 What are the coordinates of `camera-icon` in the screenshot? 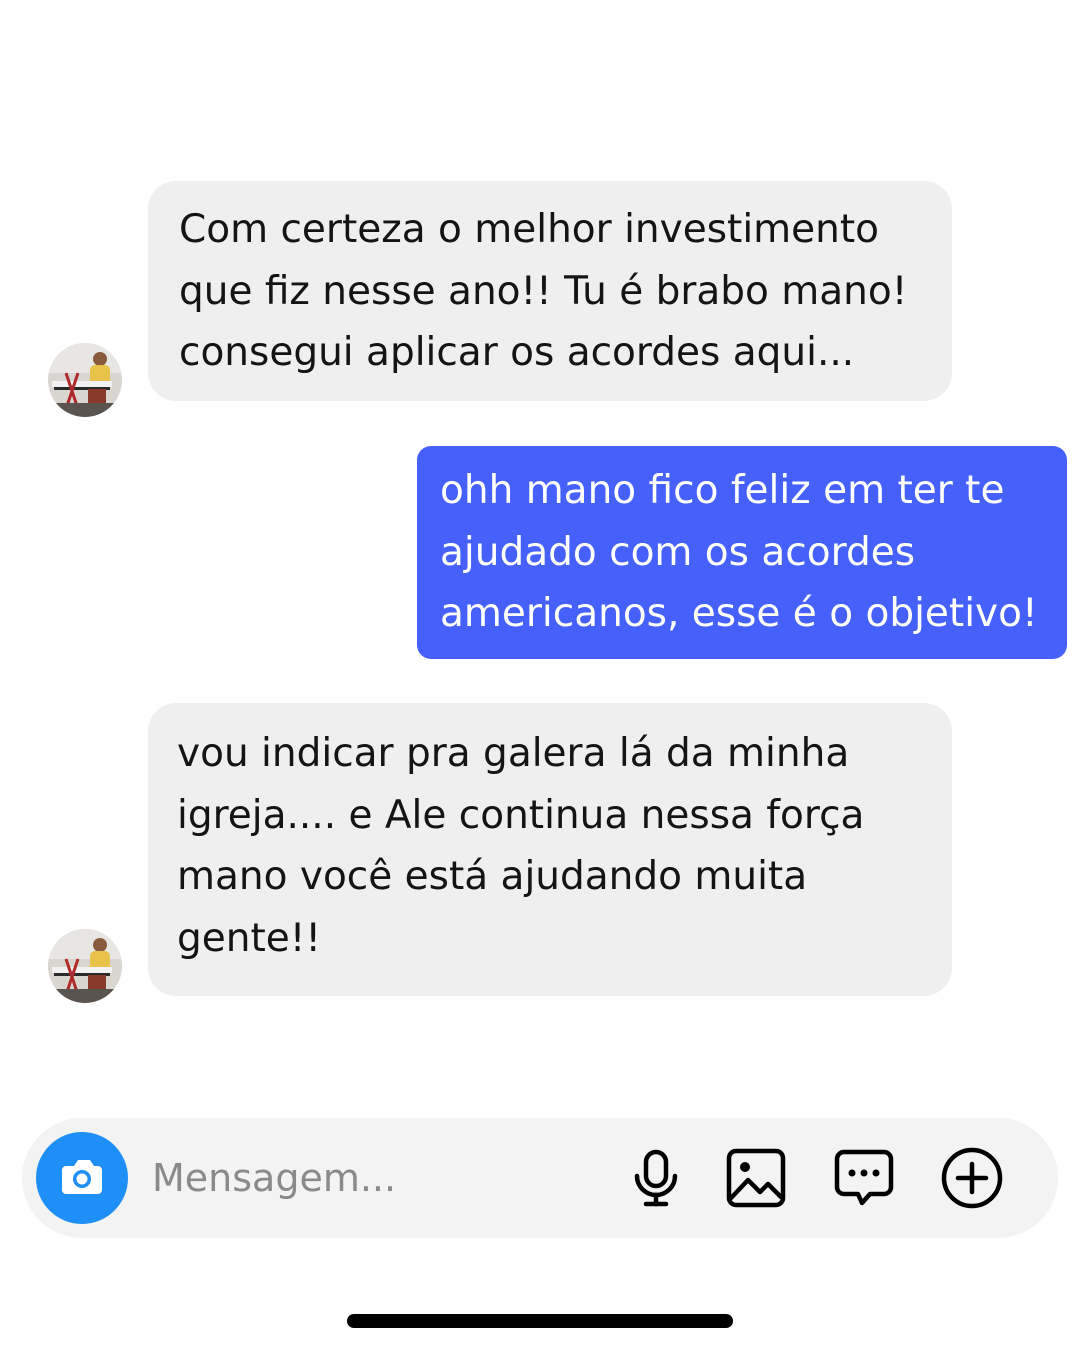 It's located at (82, 1177).